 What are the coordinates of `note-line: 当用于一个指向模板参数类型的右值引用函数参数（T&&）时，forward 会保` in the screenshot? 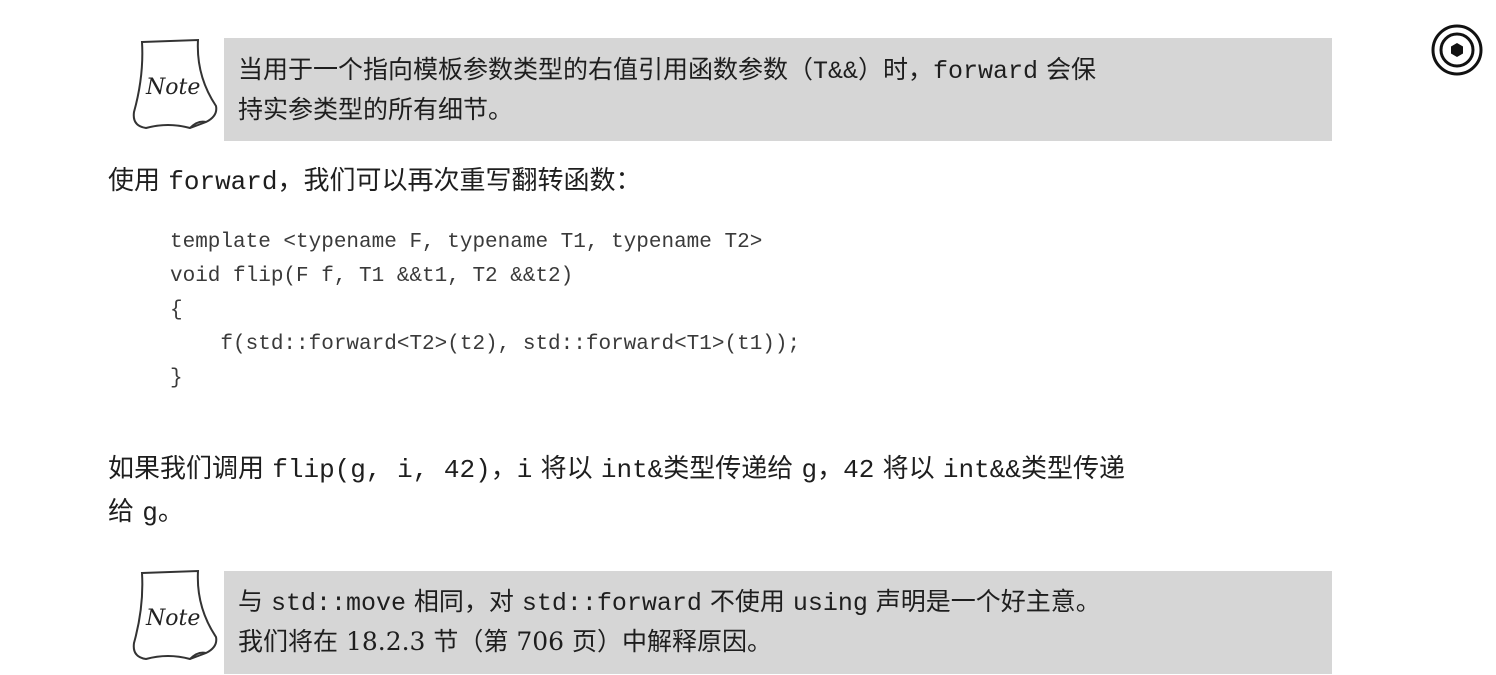 It's located at (667, 70).